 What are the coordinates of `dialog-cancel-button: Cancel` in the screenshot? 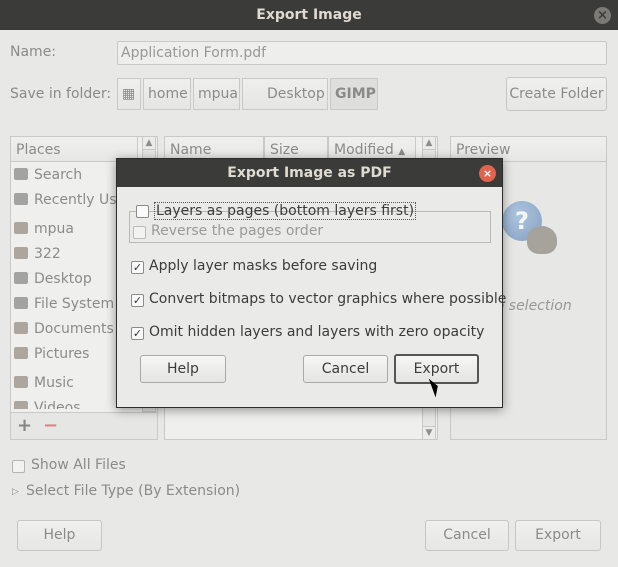 It's located at (345, 369).